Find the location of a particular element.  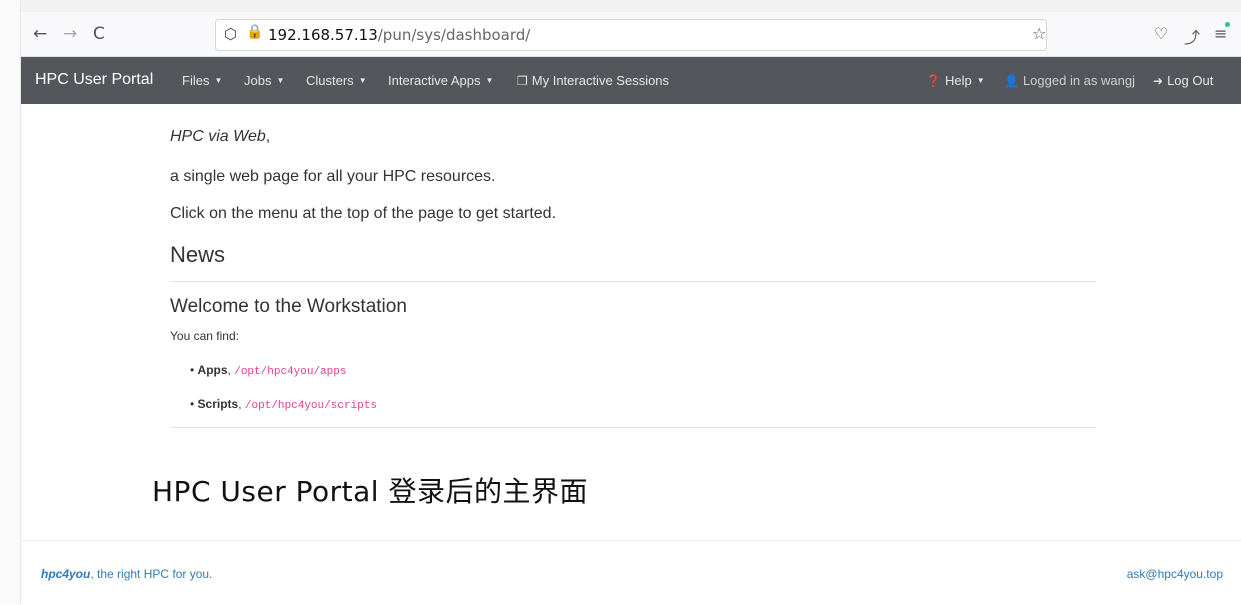

sign-out-icon: ➜ is located at coordinates (1158, 81).